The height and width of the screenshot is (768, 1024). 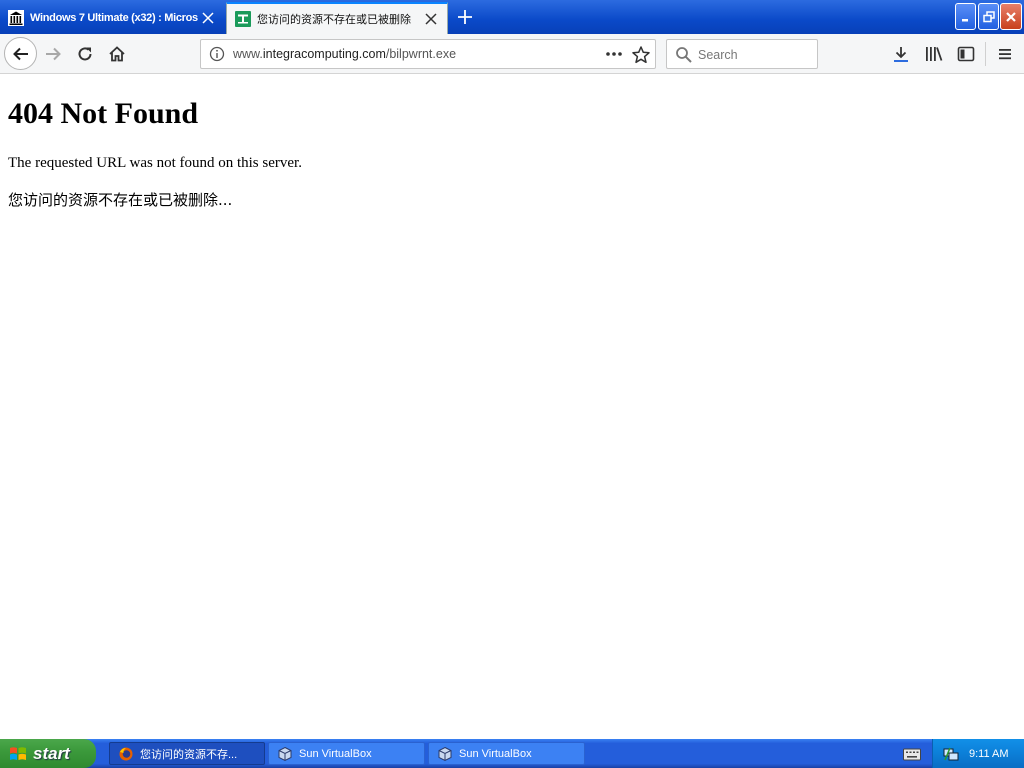 I want to click on plus-icon, so click(x=465, y=17).